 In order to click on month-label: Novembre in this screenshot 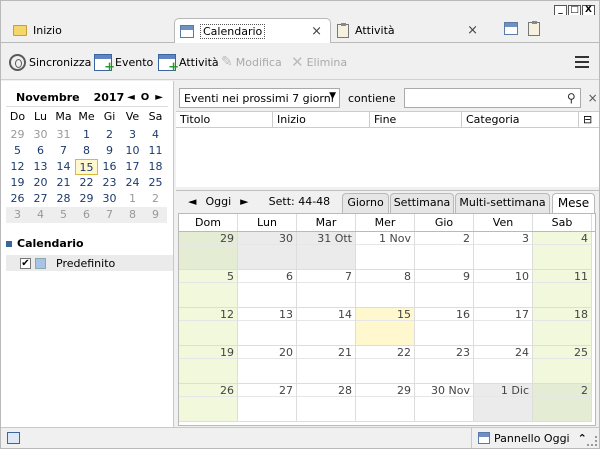, I will do `click(48, 97)`.